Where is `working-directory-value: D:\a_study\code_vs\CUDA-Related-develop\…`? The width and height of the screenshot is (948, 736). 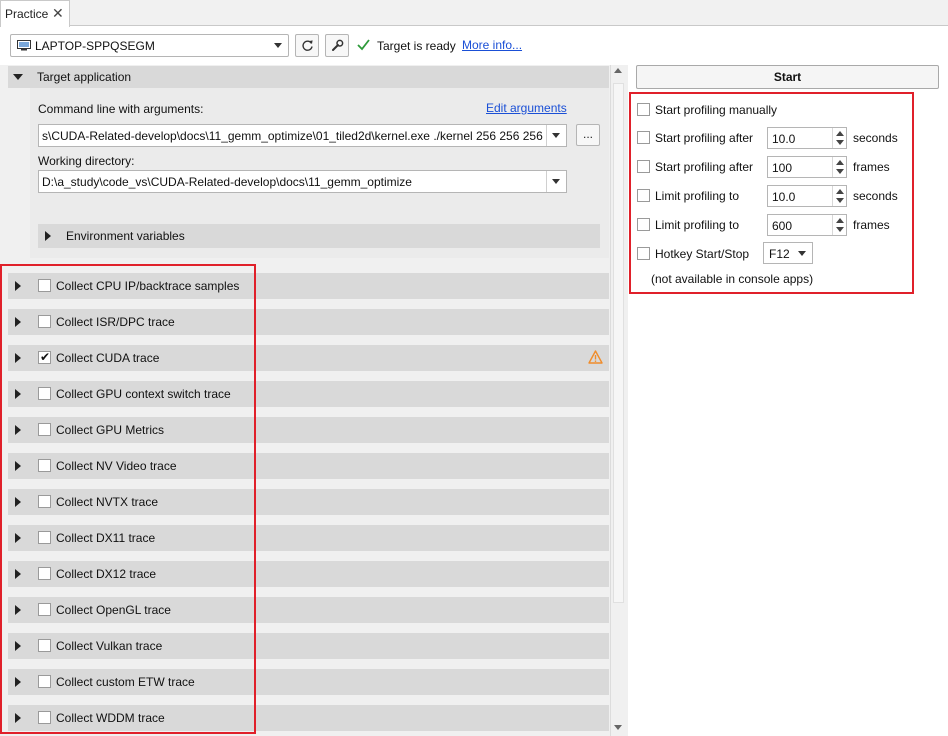 working-directory-value: D:\a_study\code_vs\CUDA-Related-develop\… is located at coordinates (227, 182).